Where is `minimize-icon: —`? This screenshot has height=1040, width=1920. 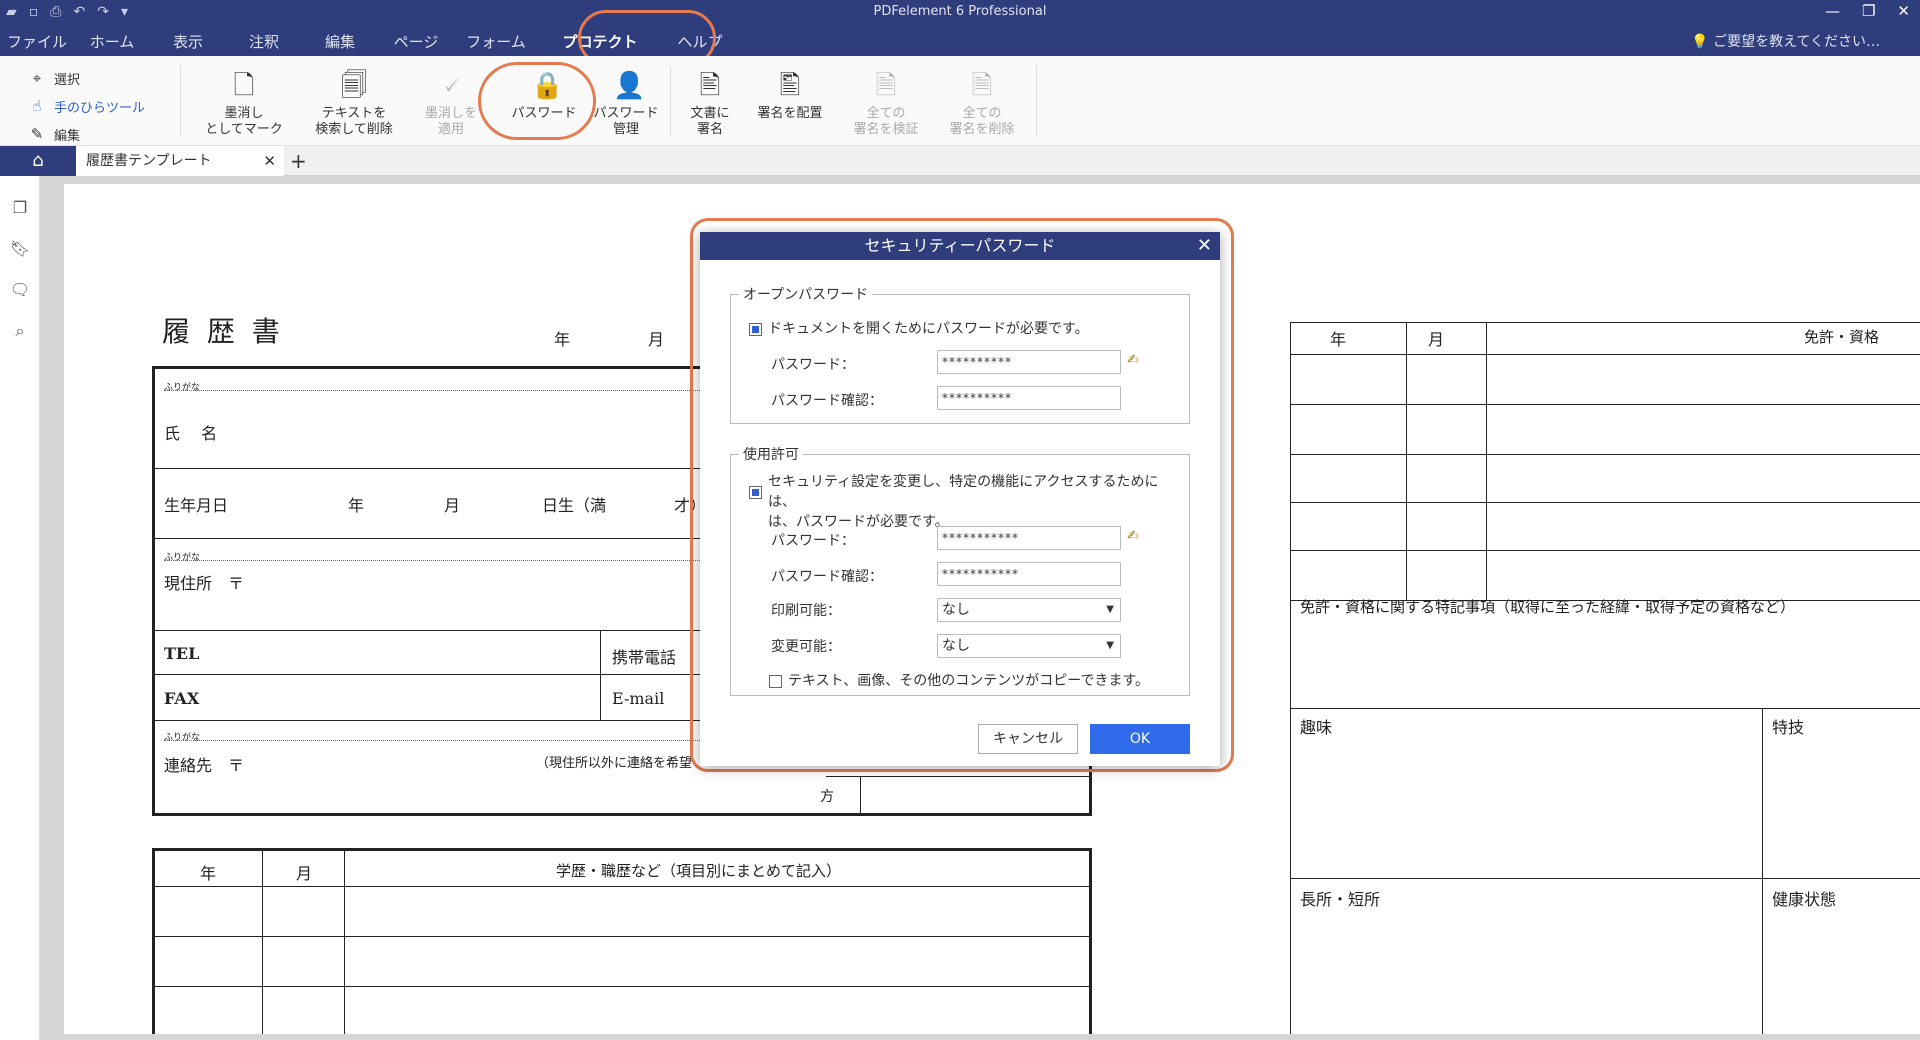 minimize-icon: — is located at coordinates (1832, 11).